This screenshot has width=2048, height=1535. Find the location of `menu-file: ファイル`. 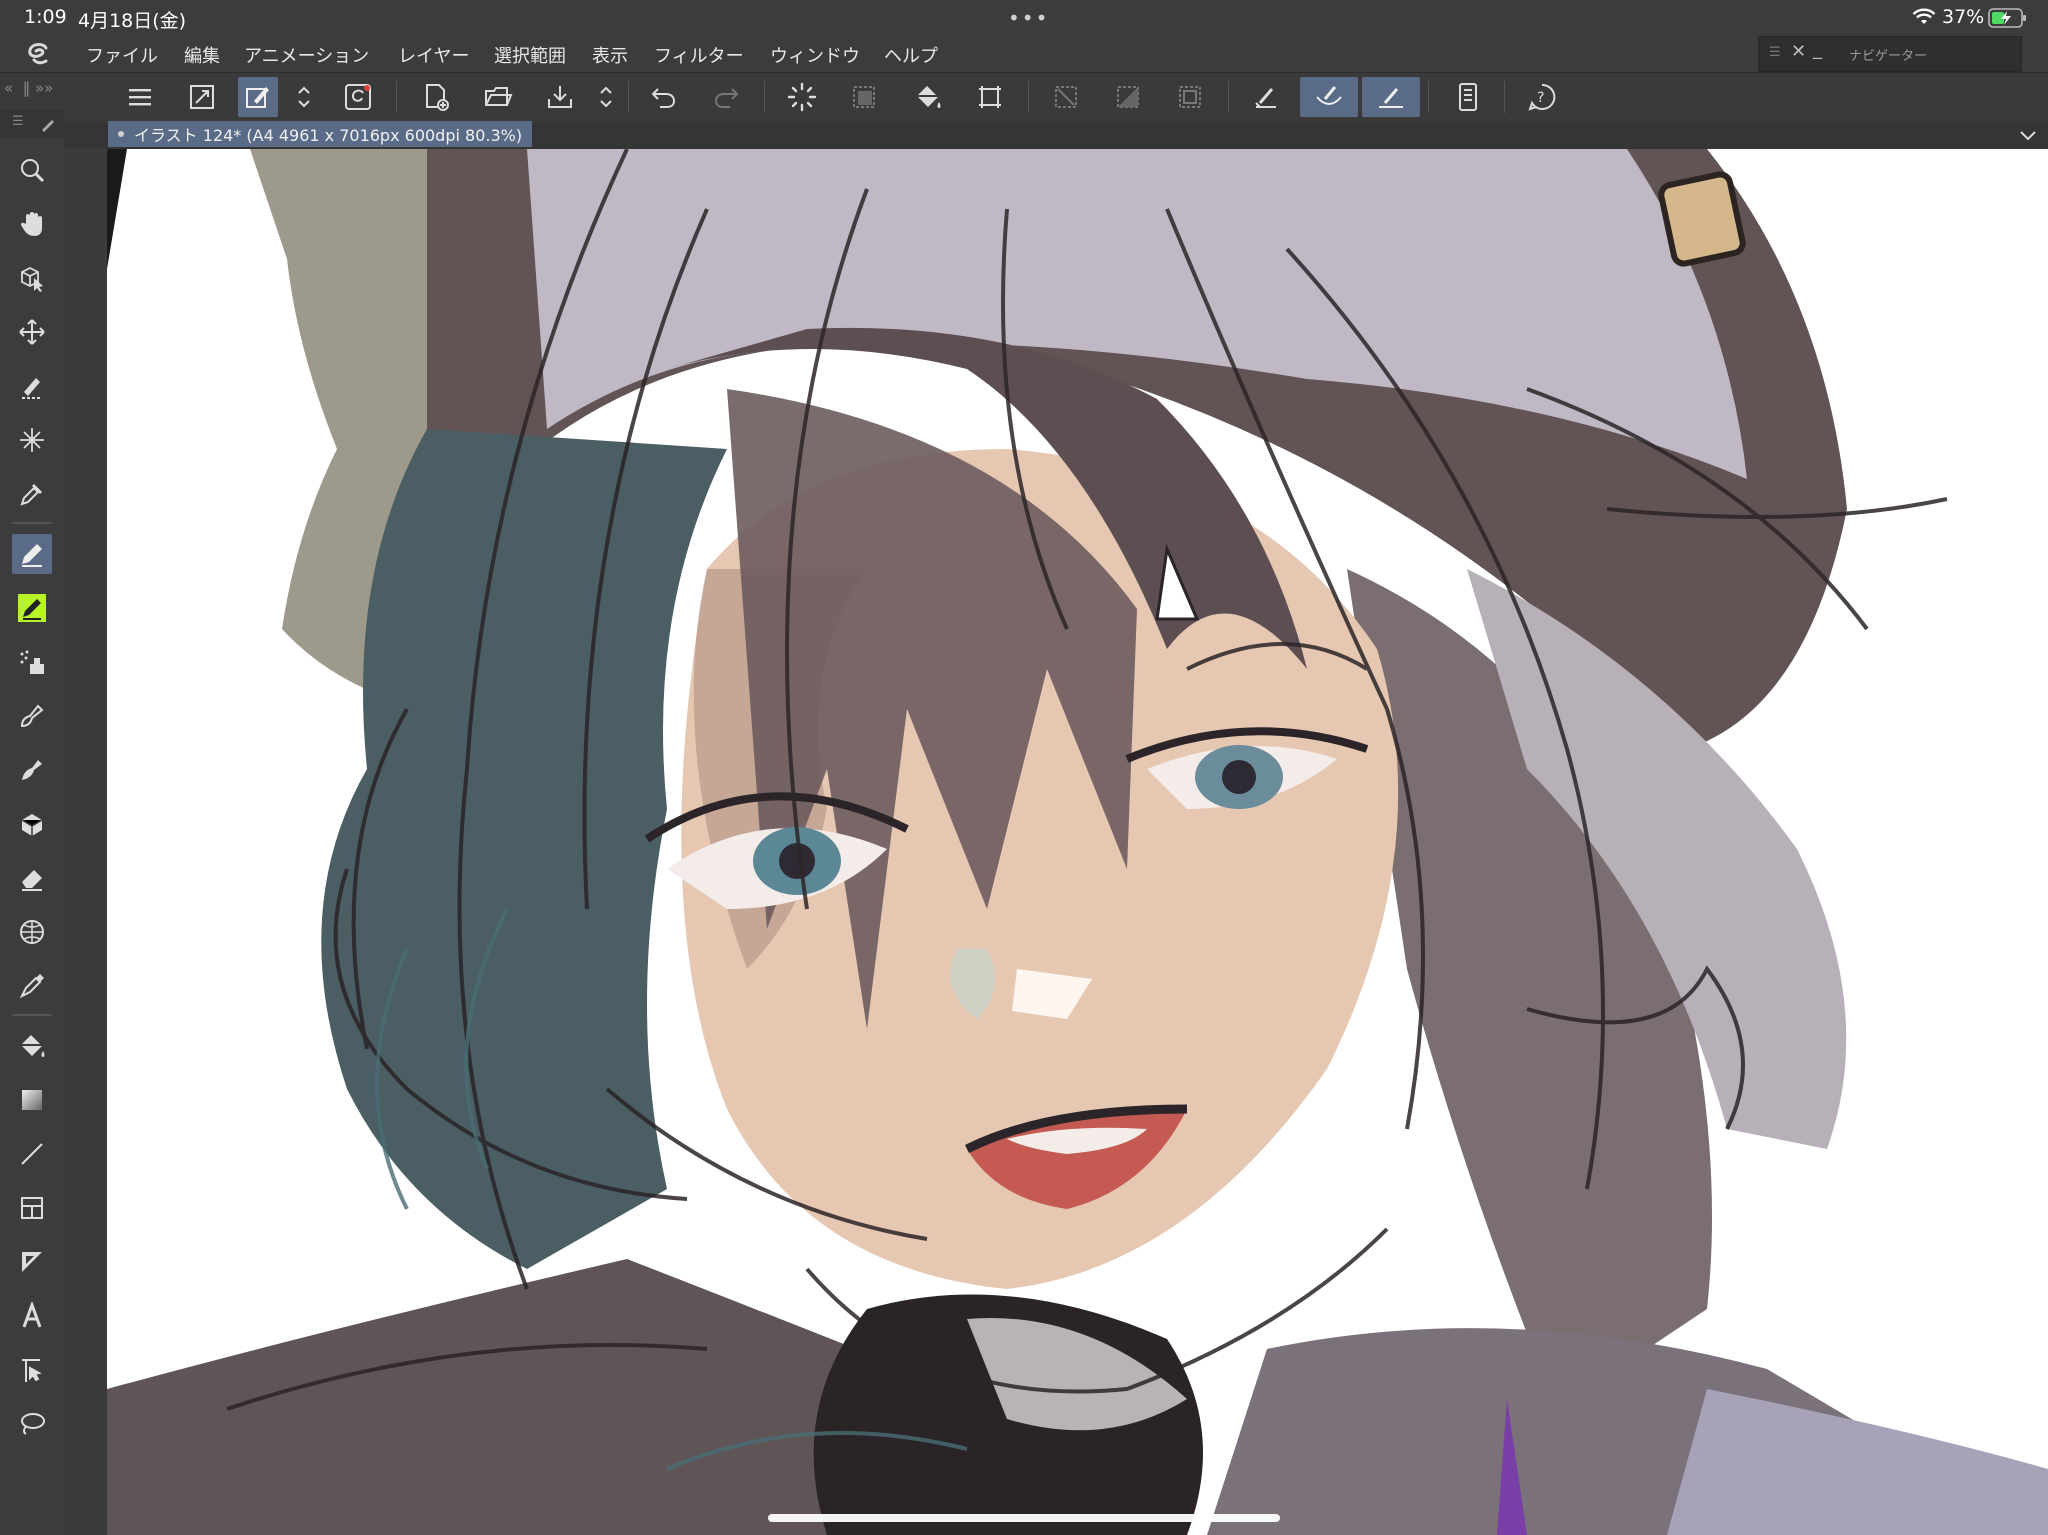

menu-file: ファイル is located at coordinates (122, 55).